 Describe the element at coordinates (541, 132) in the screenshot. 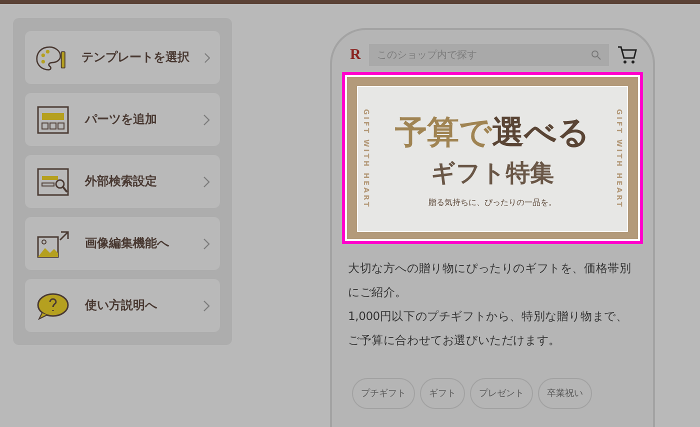

I see `banner-title: 選べる` at that location.